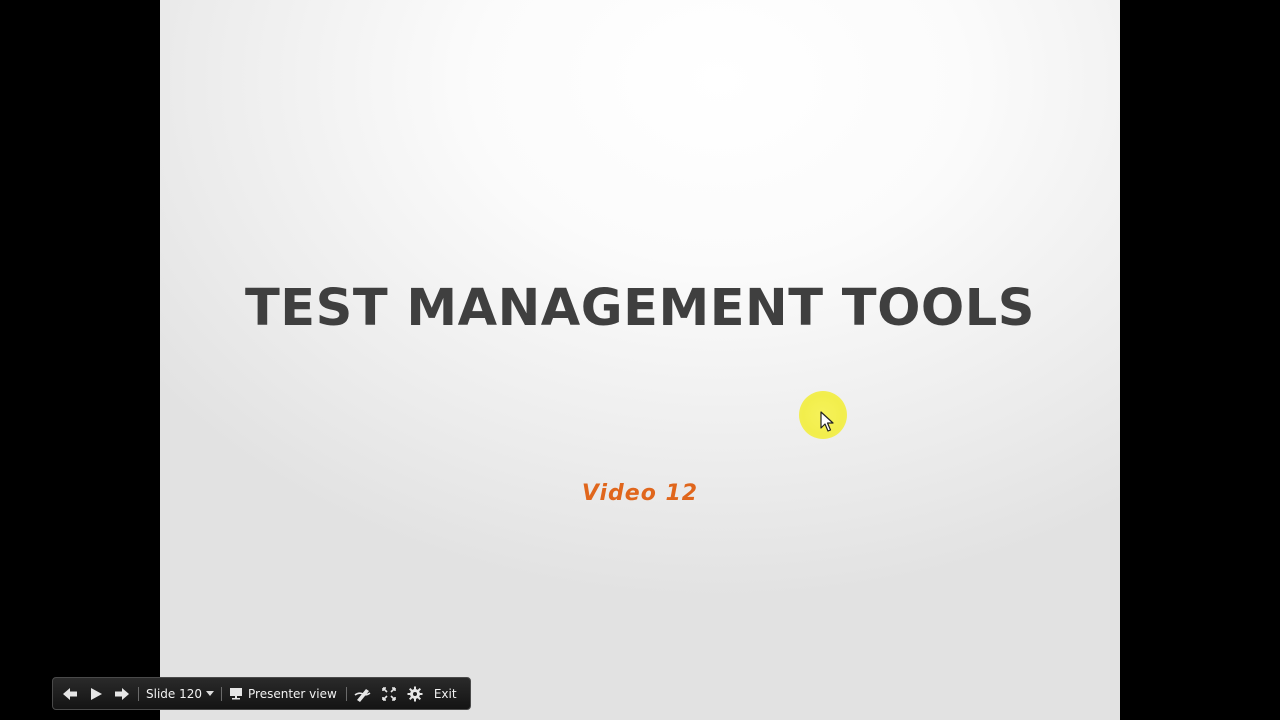 The height and width of the screenshot is (720, 1280). What do you see at coordinates (236, 694) in the screenshot?
I see `monitor-icon` at bounding box center [236, 694].